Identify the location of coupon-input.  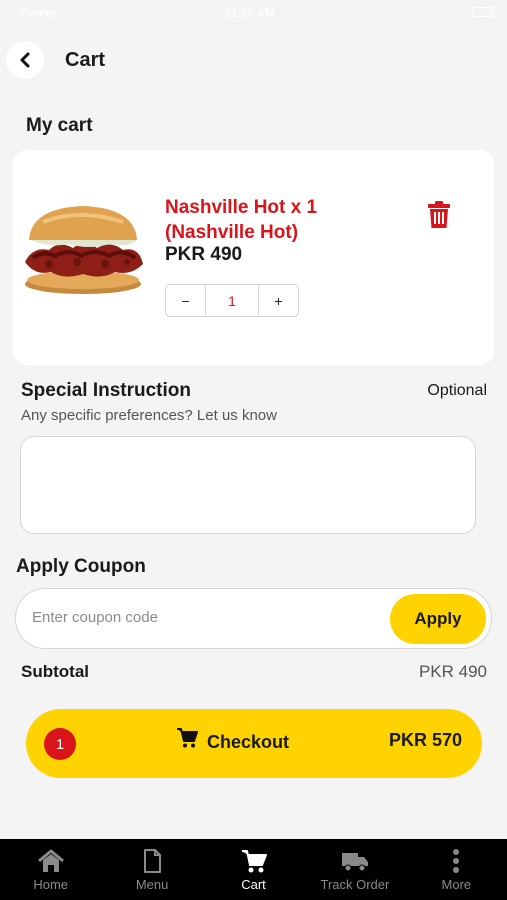
(202, 617).